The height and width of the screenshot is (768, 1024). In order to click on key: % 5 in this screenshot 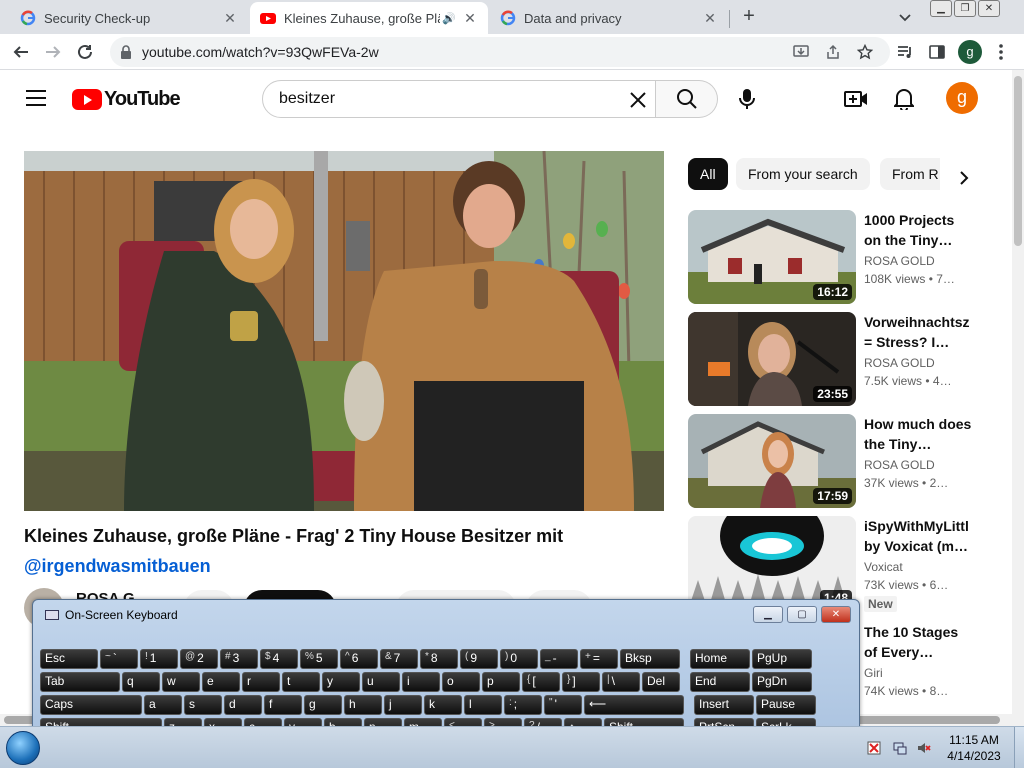, I will do `click(319, 659)`.